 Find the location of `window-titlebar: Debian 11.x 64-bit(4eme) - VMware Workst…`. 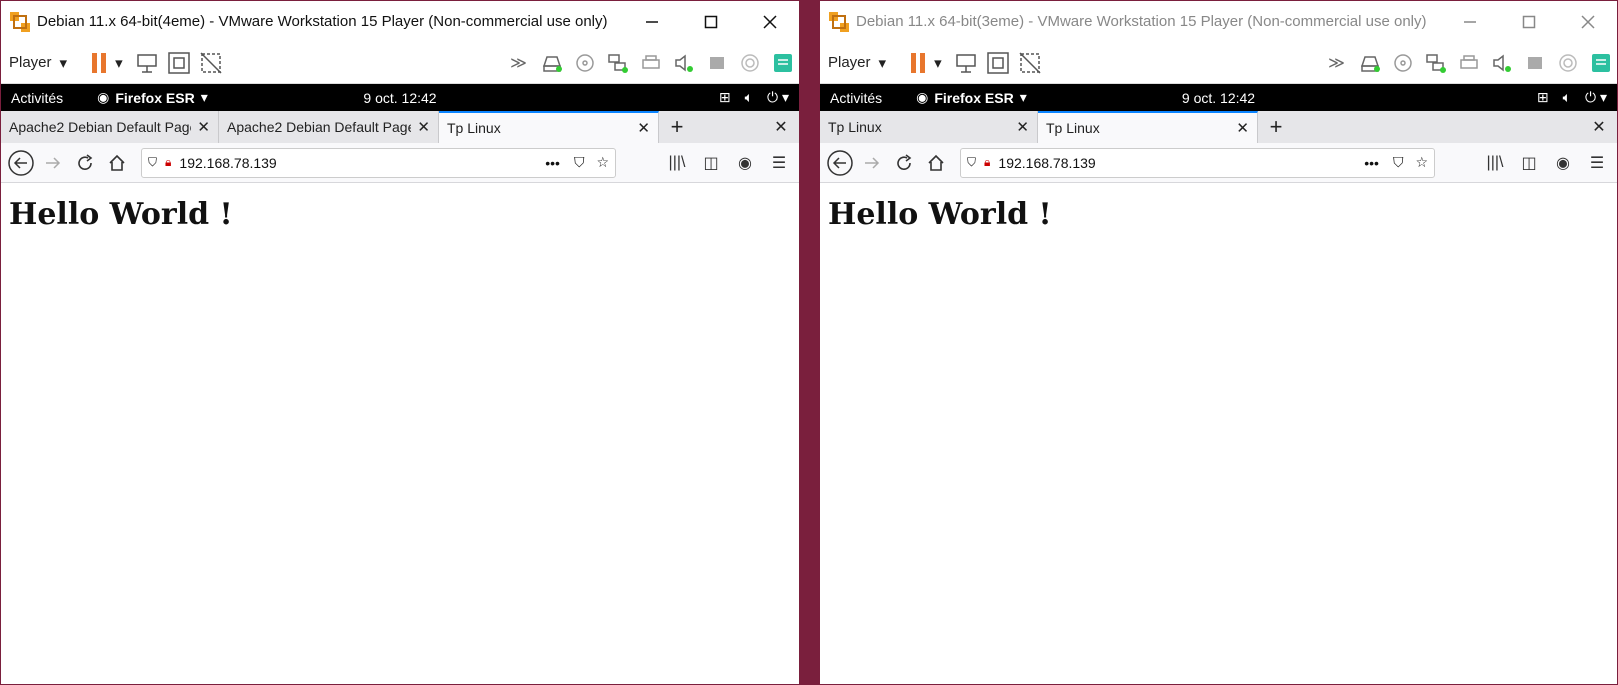

window-titlebar: Debian 11.x 64-bit(4eme) - VMware Workst… is located at coordinates (400, 21).